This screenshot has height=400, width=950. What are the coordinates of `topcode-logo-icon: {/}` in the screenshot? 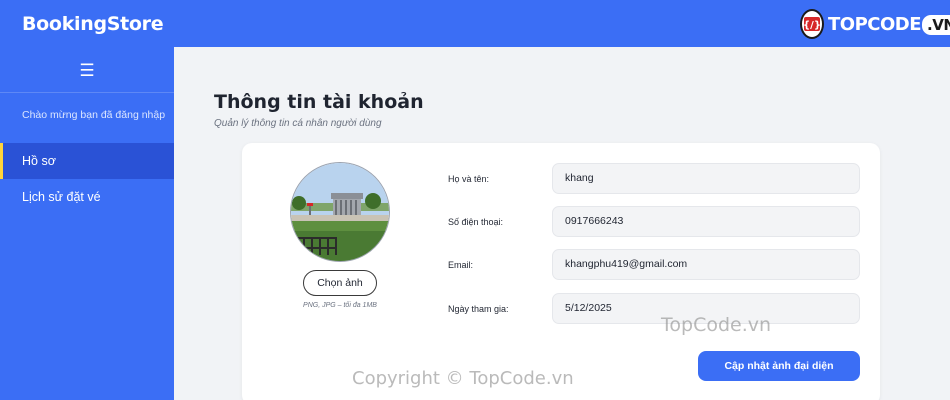 It's located at (812, 24).